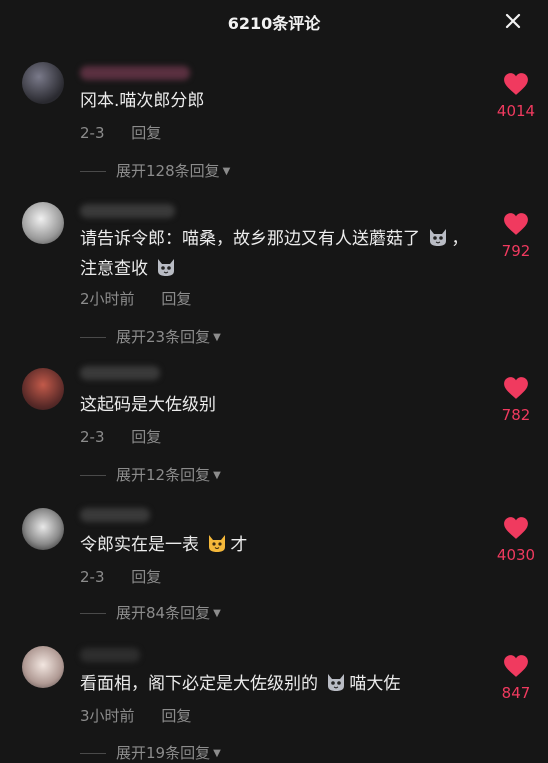 The width and height of the screenshot is (548, 763). I want to click on comments-title: 6210条评论, so click(274, 23).